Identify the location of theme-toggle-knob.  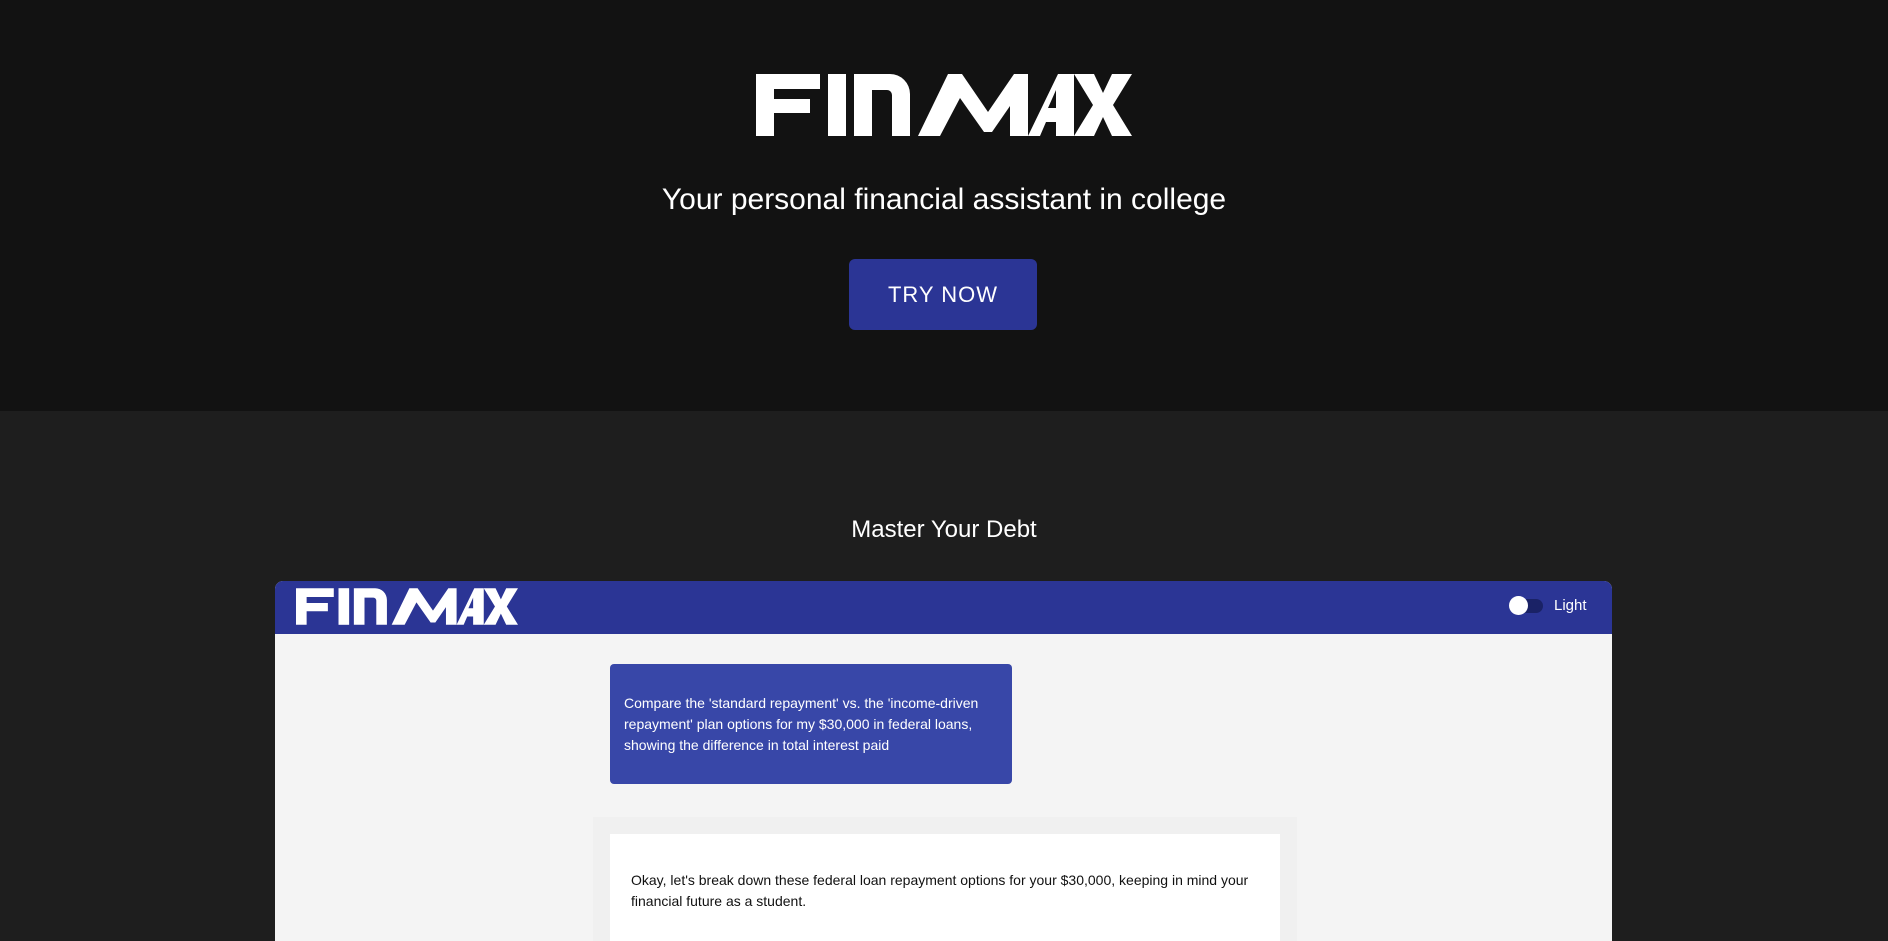
(1518, 605).